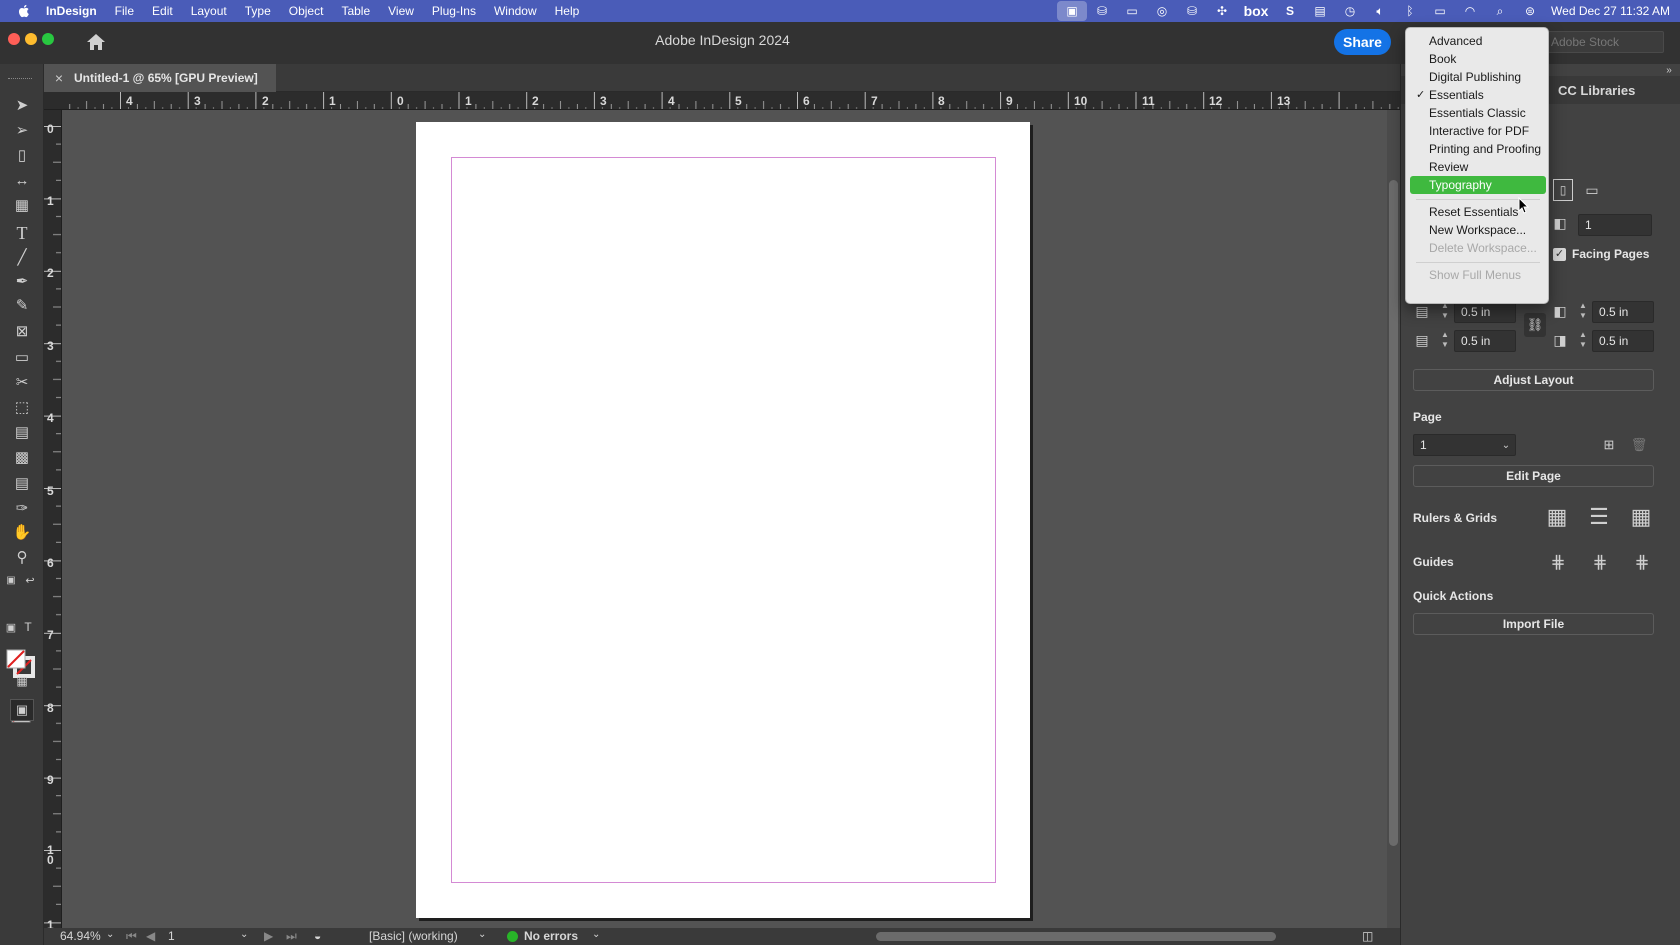  Describe the element at coordinates (22, 710) in the screenshot. I see `view-options-icon: ▣` at that location.